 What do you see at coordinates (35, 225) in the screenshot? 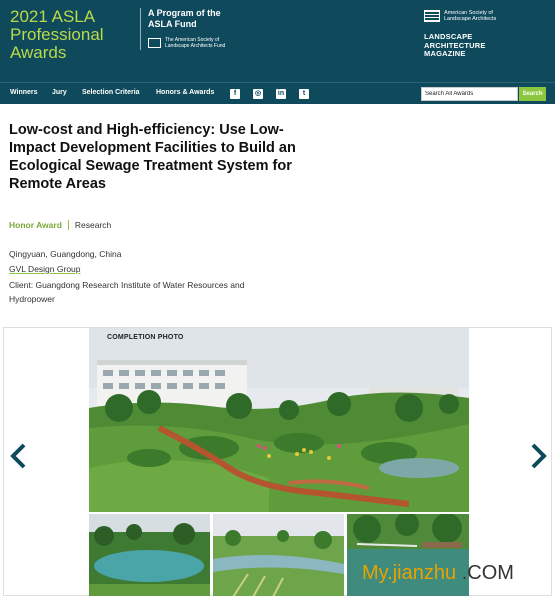
I see `award-level: Honor Award` at bounding box center [35, 225].